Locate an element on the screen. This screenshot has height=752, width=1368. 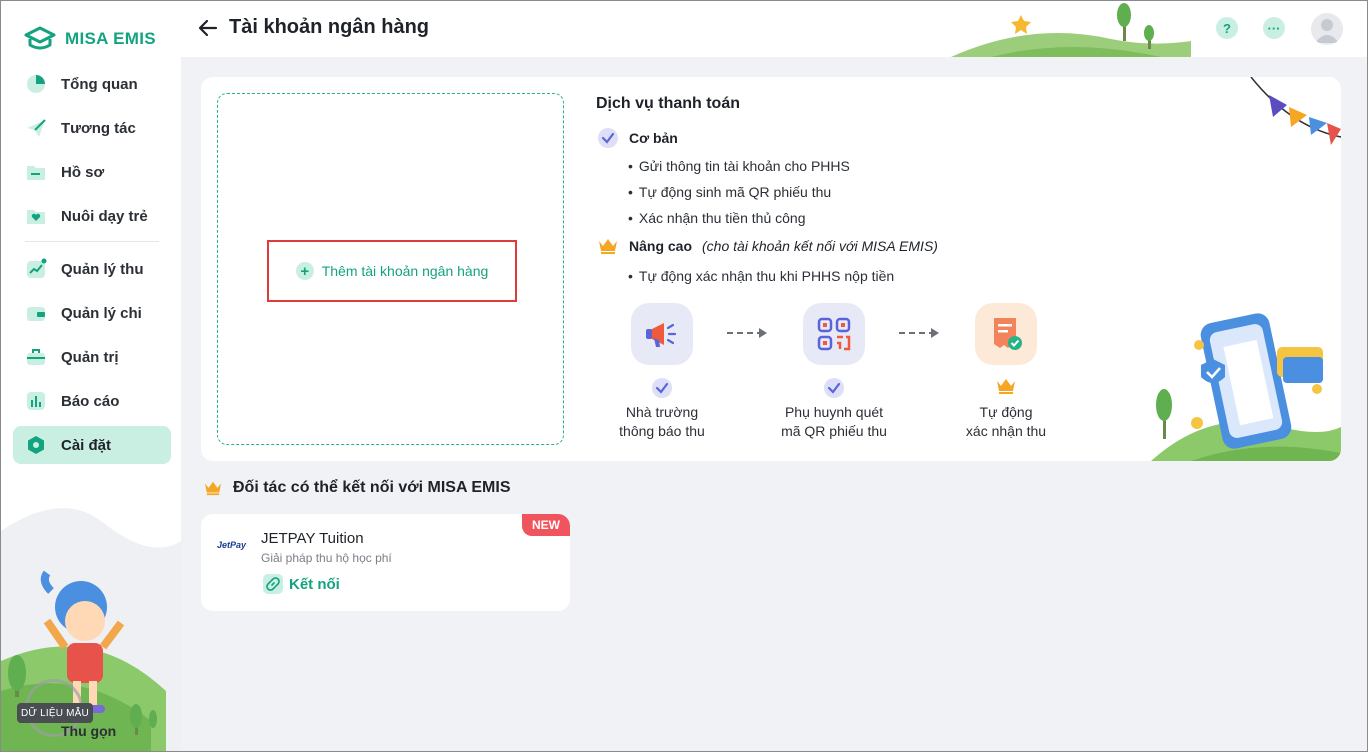
sidebar-item-label: Tương tác is located at coordinates (98, 128).